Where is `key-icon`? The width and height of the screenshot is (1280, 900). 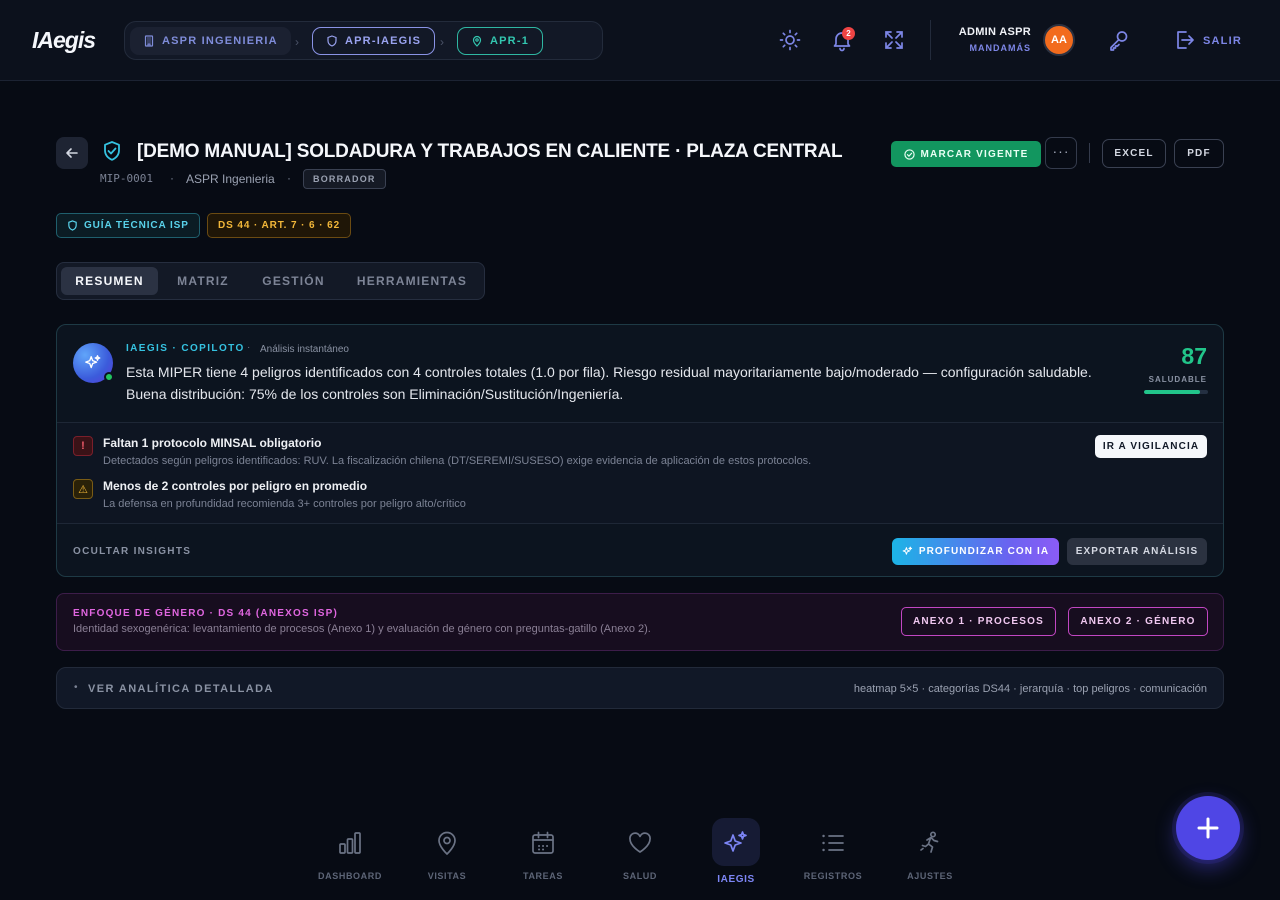
key-icon is located at coordinates (1119, 40).